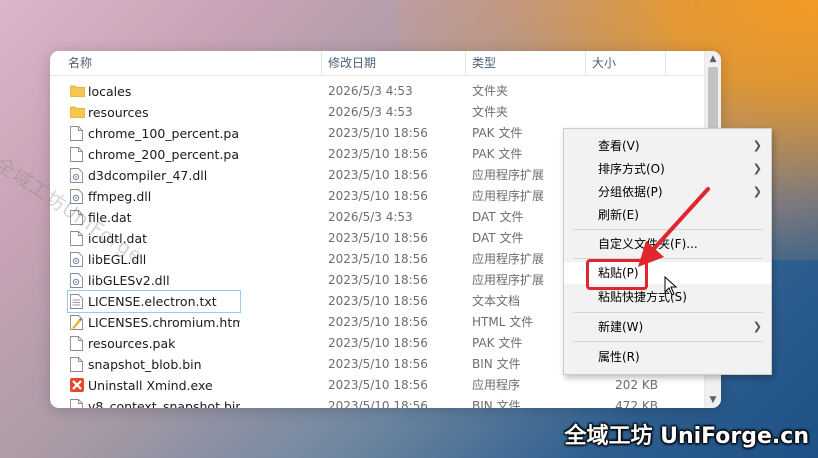  I want to click on file-name: LICENSES.chromium.html, so click(154, 322).